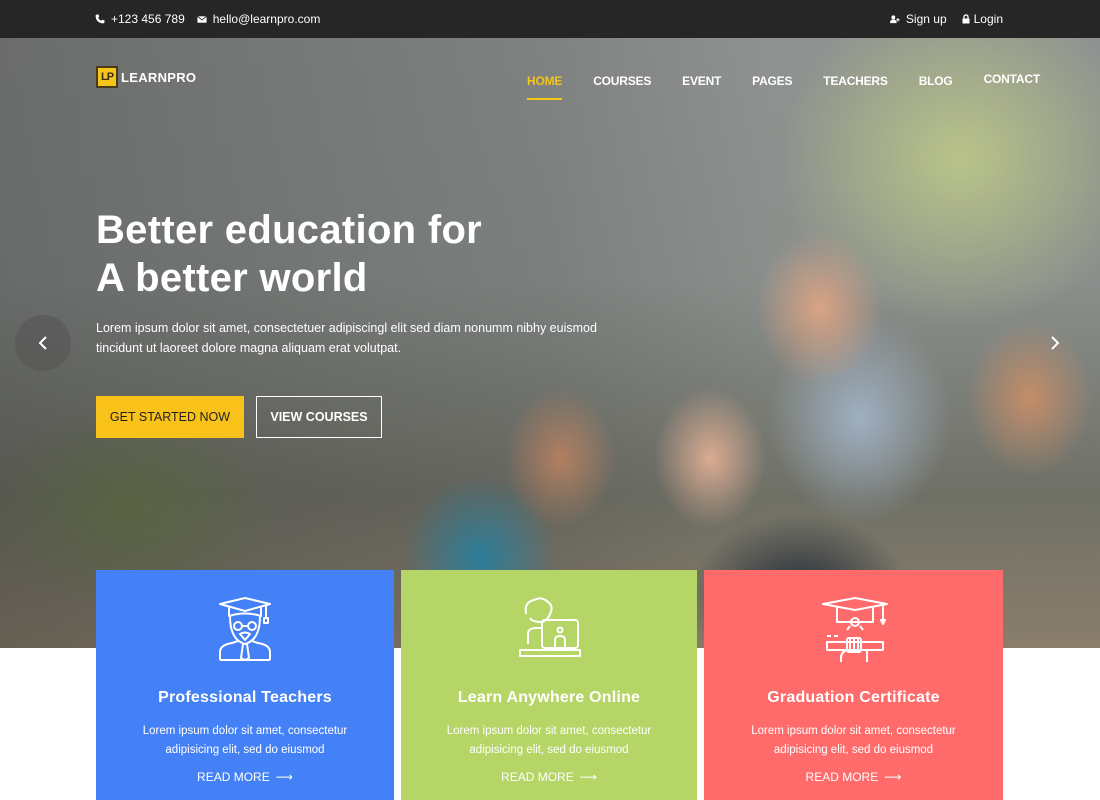 The image size is (1100, 800). Describe the element at coordinates (1012, 79) in the screenshot. I see `nav-contact: CONTACT` at that location.